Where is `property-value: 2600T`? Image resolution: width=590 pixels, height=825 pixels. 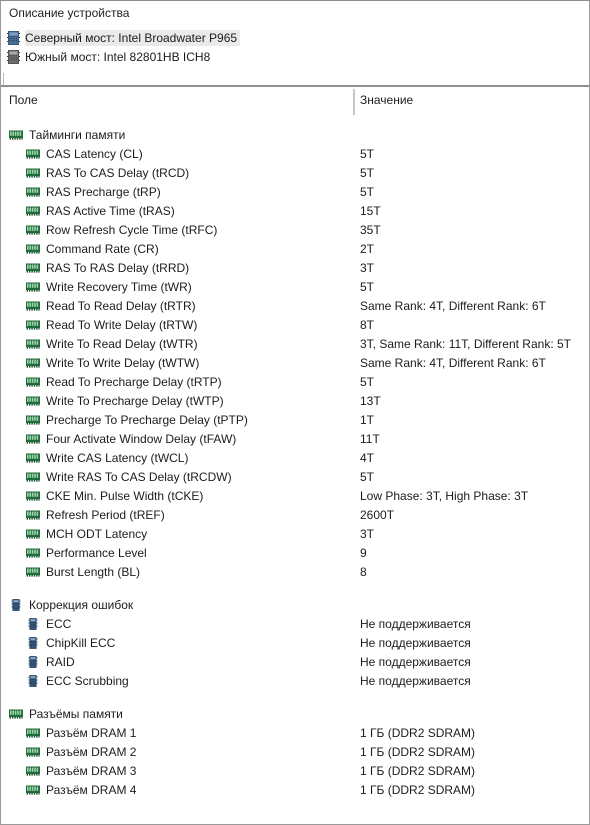 property-value: 2600T is located at coordinates (377, 514).